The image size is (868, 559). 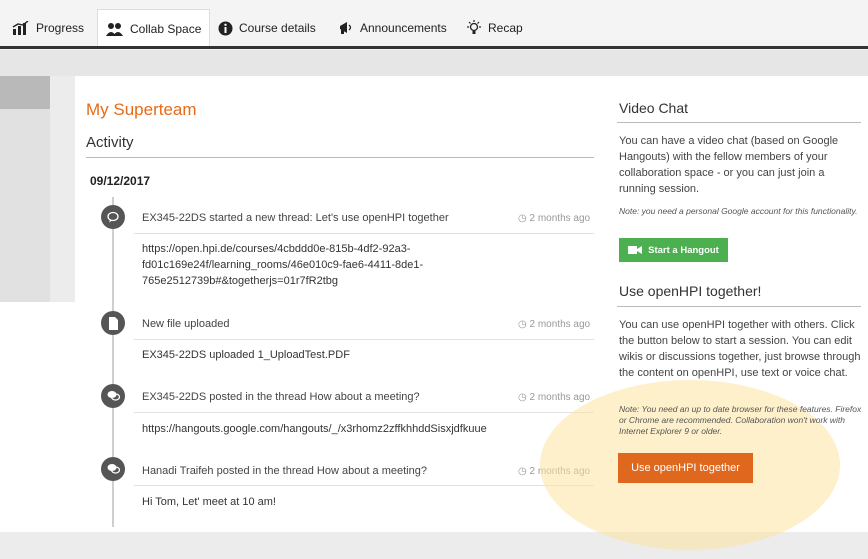 What do you see at coordinates (21, 28) in the screenshot?
I see `bar-chart-icon` at bounding box center [21, 28].